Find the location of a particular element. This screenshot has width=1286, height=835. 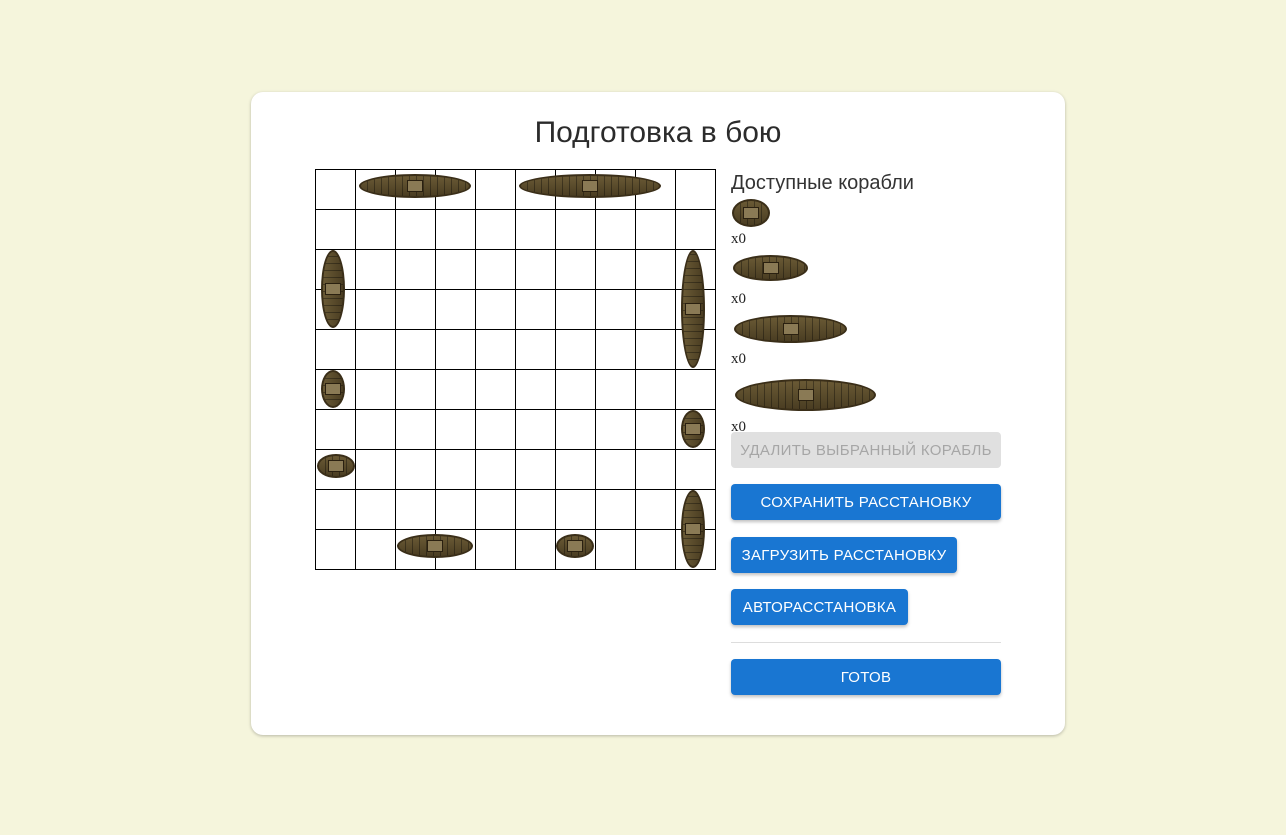

delete-selected-ship-button: УДАЛИТЬ ВЫБРАННЫЙ КОРАБЛЬ is located at coordinates (866, 450).